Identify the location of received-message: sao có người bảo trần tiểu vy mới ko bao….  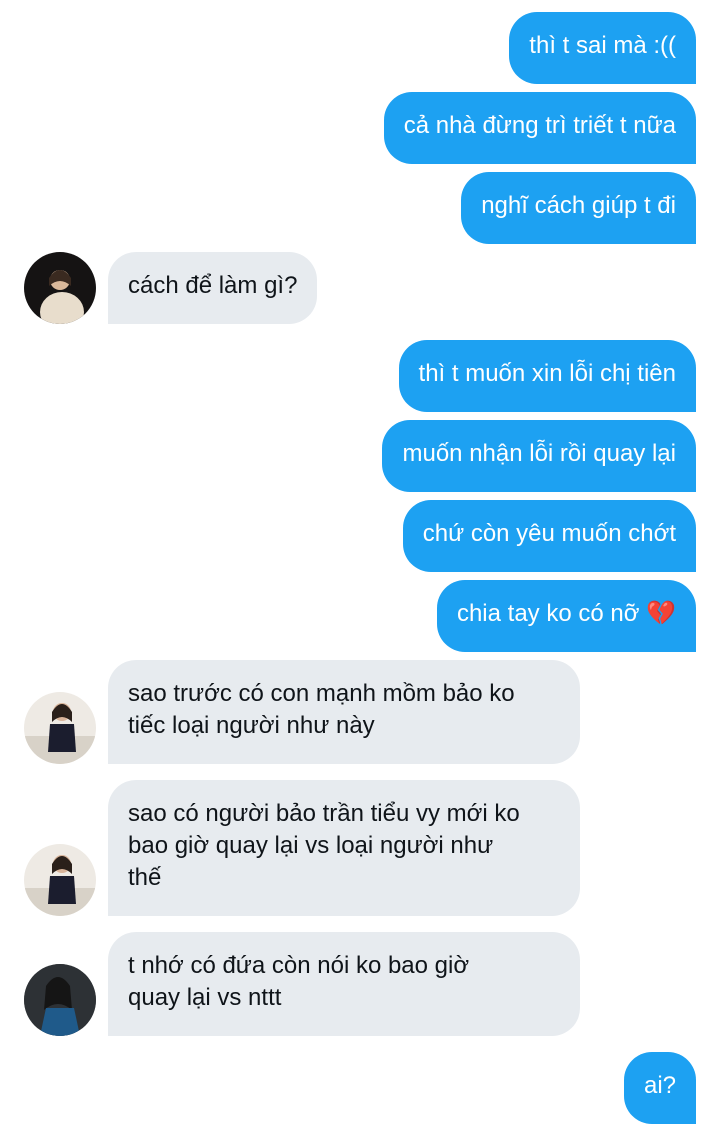
(344, 848).